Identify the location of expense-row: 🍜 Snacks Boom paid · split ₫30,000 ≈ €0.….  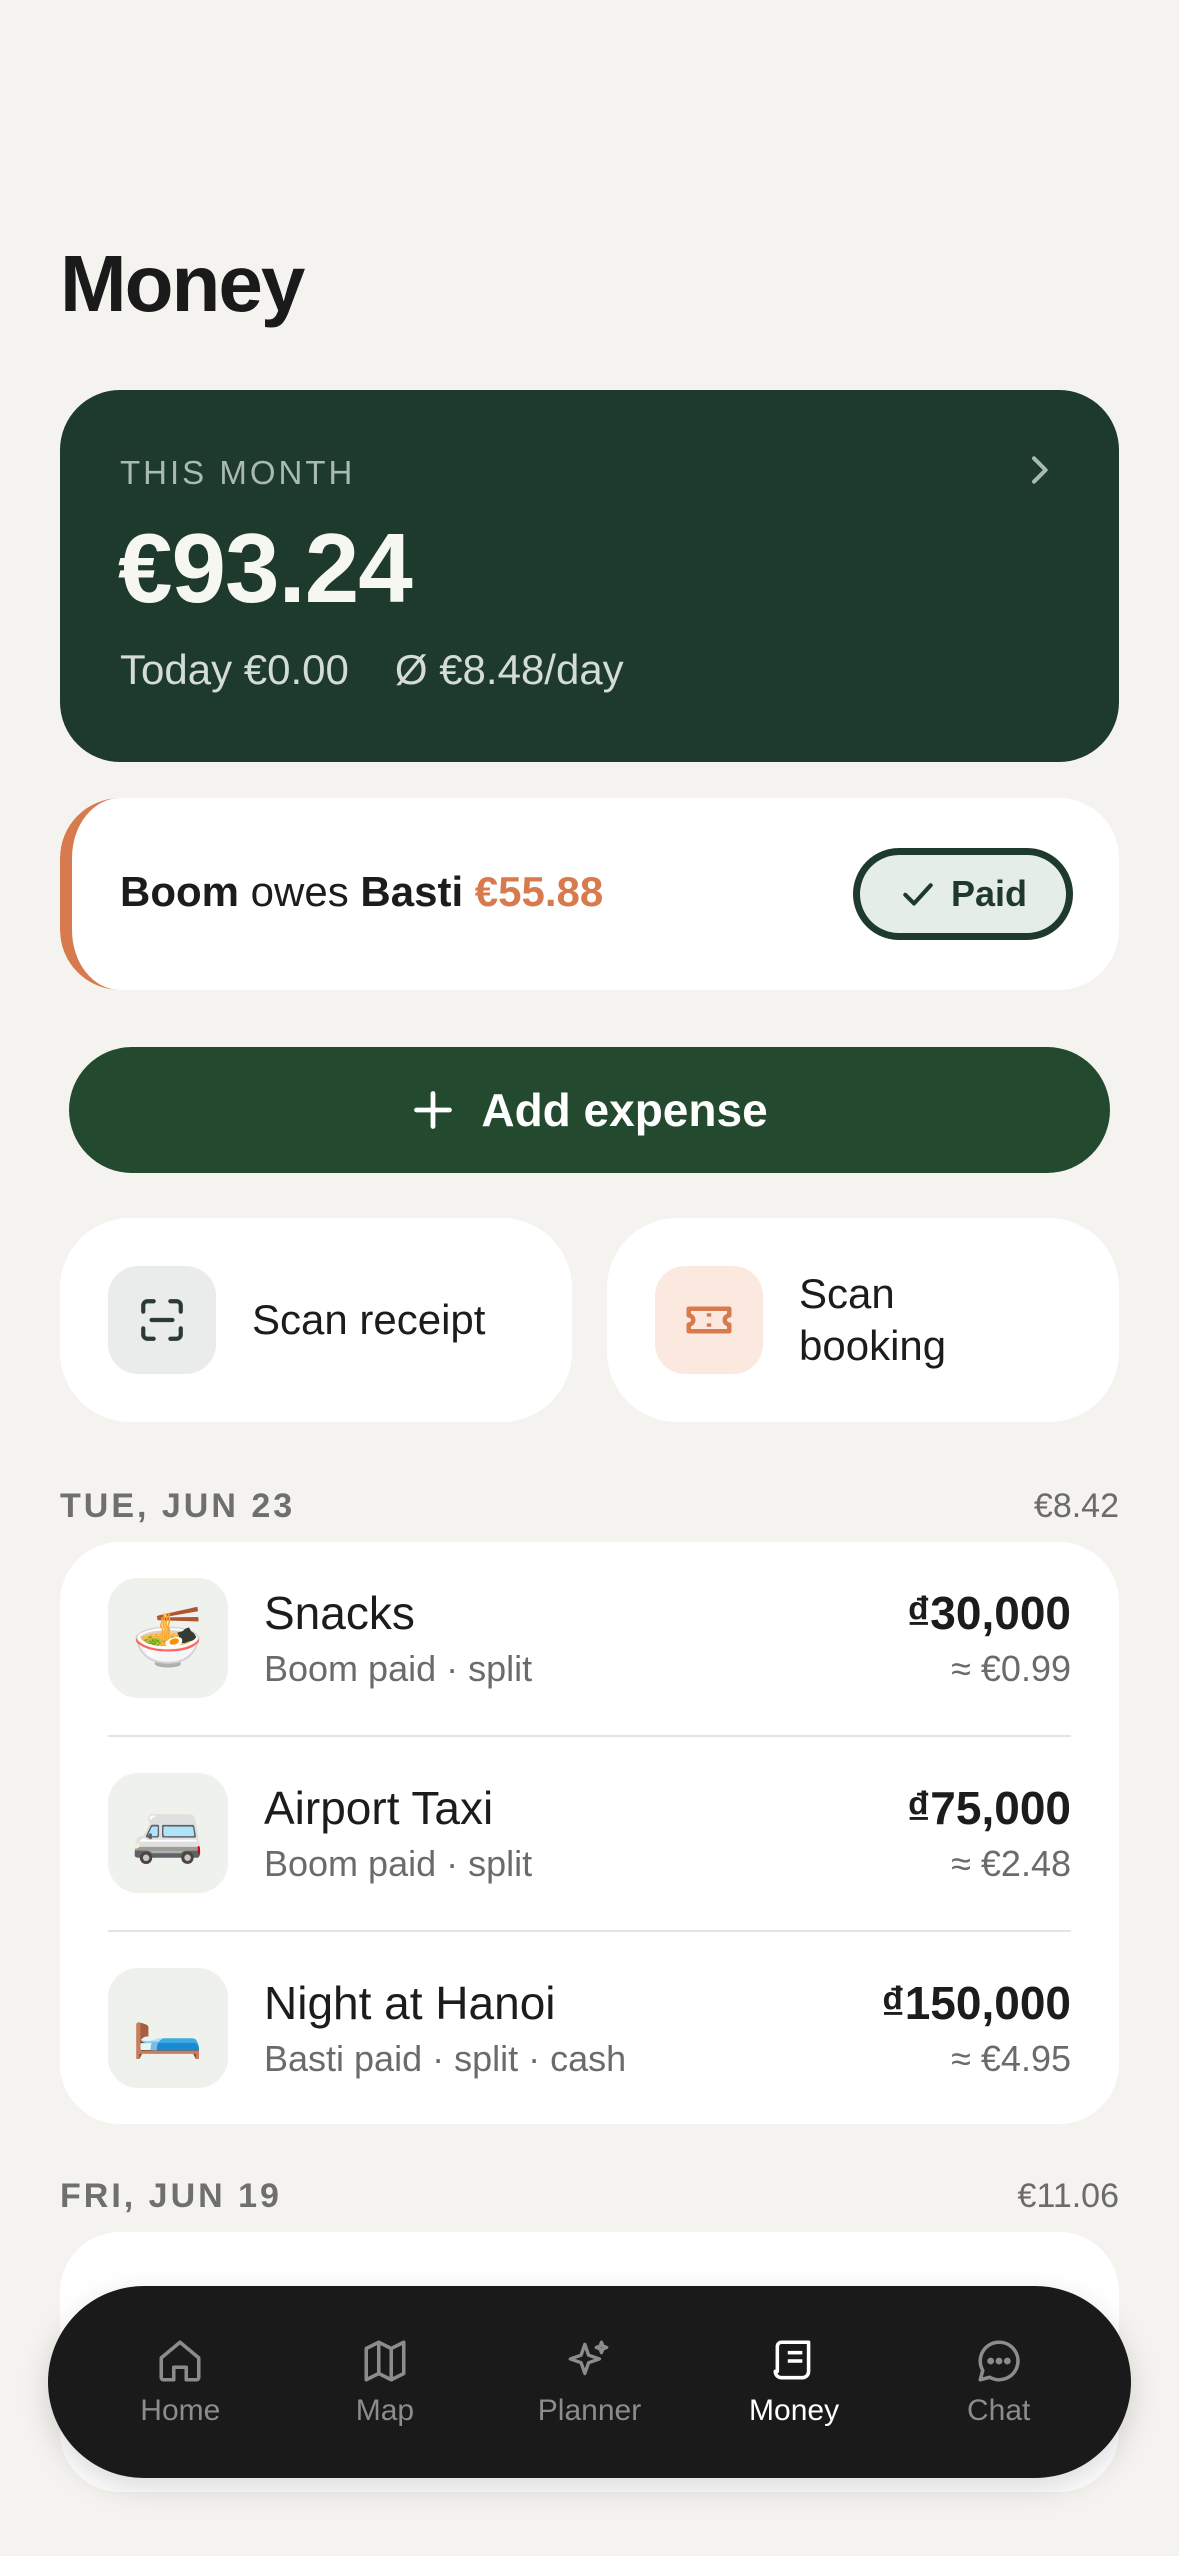
(589, 1639).